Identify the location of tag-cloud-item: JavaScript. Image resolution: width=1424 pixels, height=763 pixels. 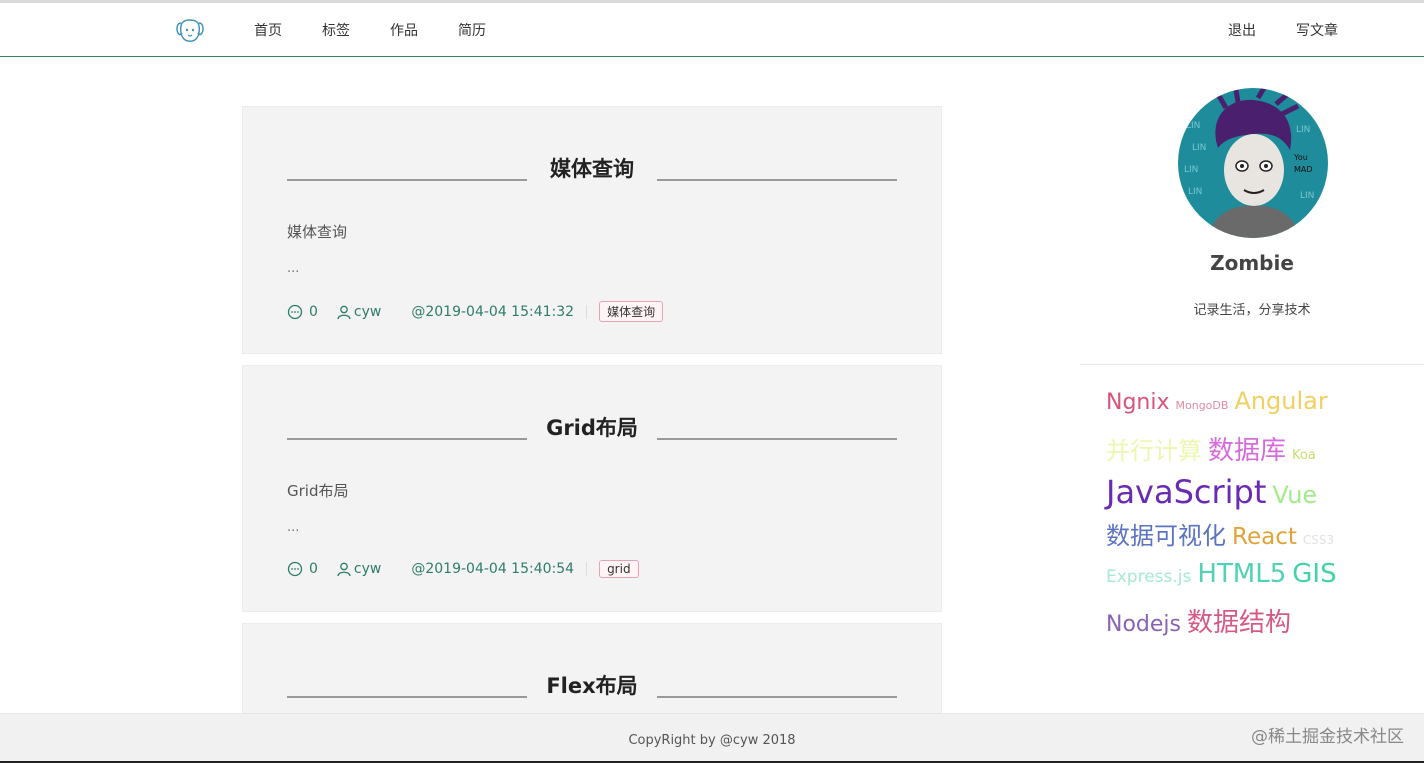
(1186, 492).